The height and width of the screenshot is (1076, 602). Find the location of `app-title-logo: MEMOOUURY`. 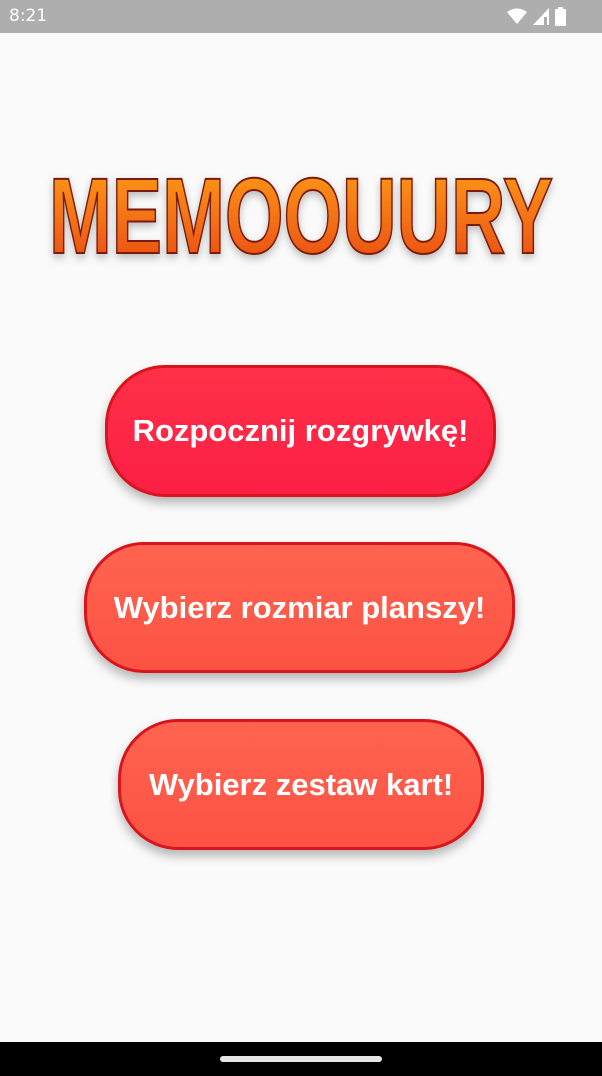

app-title-logo: MEMOOUURY is located at coordinates (301, 195).